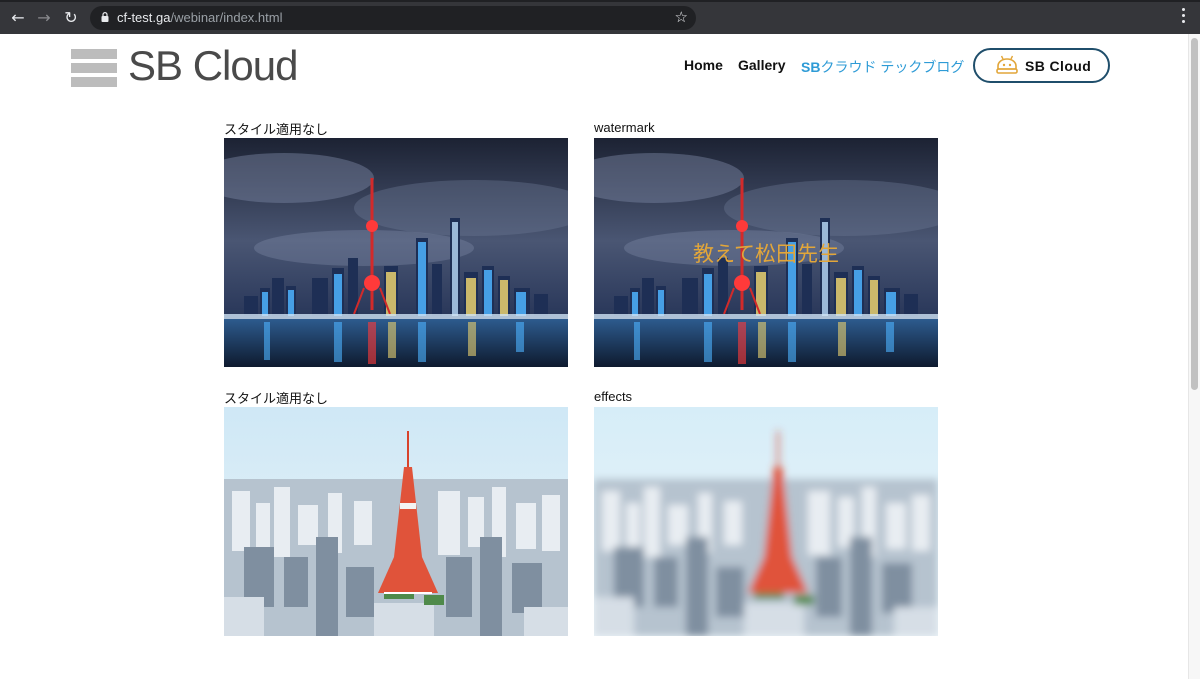  I want to click on url-text: cf-test.ga/webinar/index.html, so click(199, 18).